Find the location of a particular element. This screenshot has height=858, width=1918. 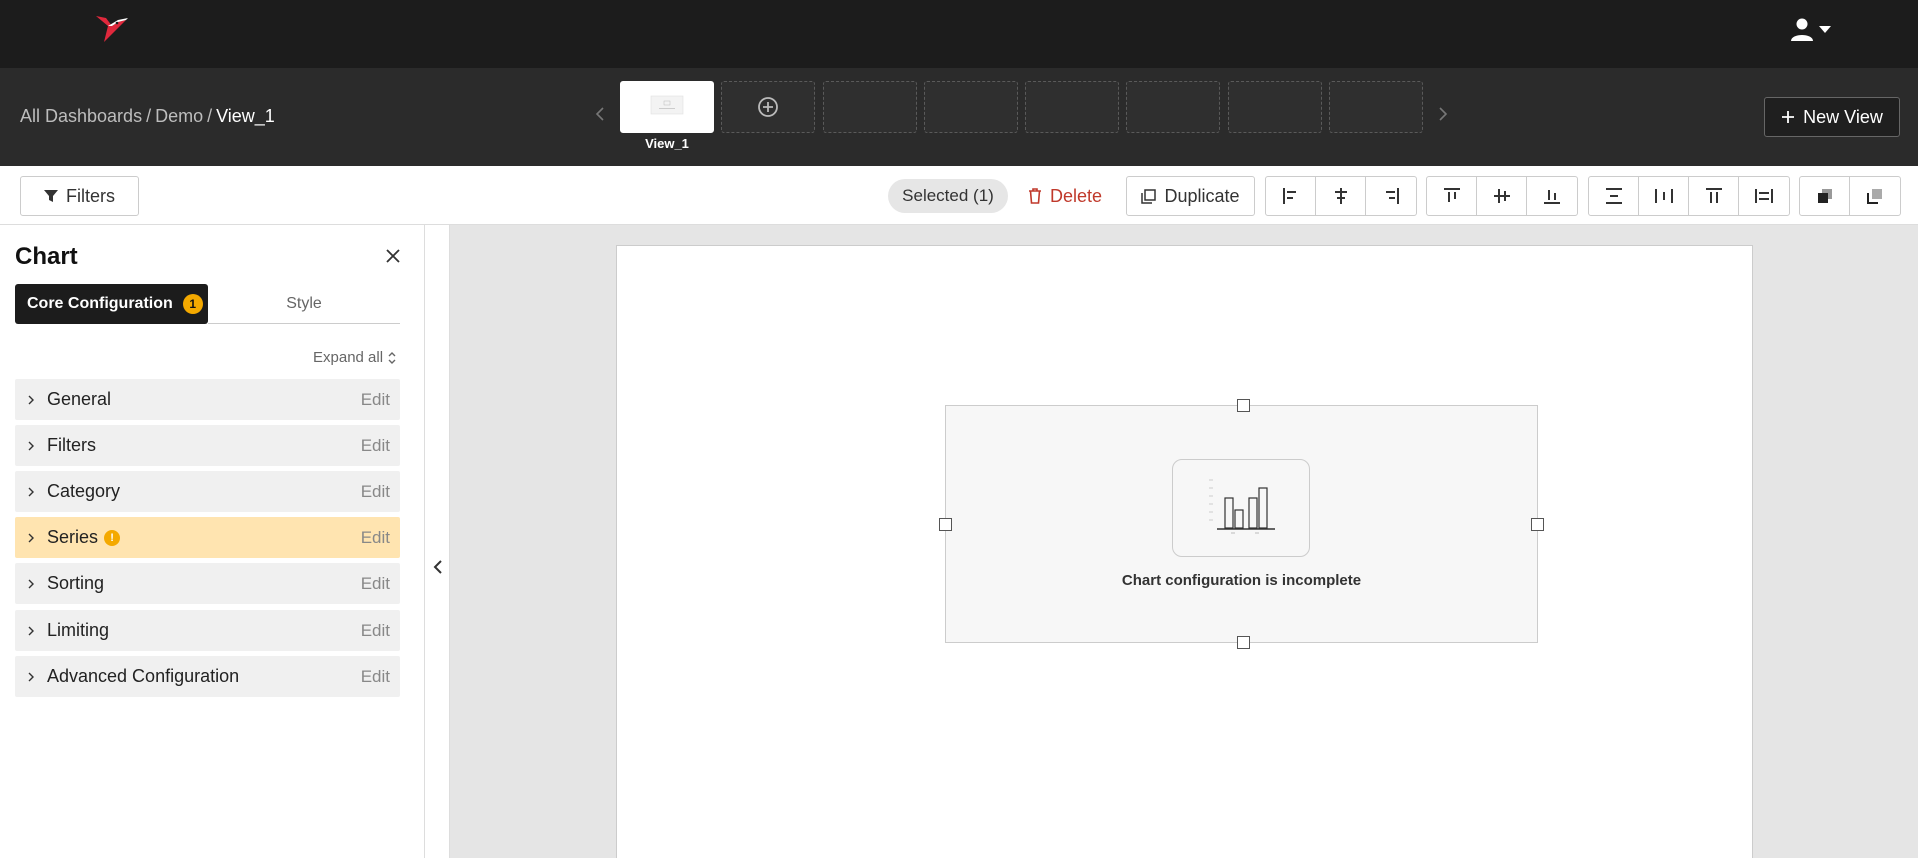

filters-button: Filters is located at coordinates (79, 196).